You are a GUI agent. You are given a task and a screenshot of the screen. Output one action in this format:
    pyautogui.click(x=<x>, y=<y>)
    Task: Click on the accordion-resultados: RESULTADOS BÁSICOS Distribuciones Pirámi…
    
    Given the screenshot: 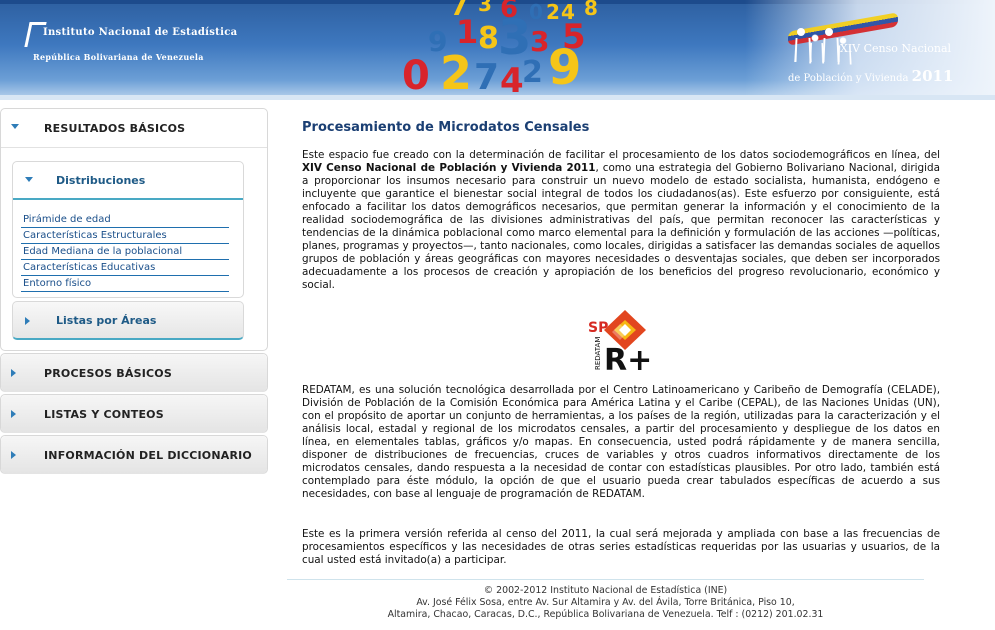 What is the action you would take?
    pyautogui.click(x=134, y=229)
    